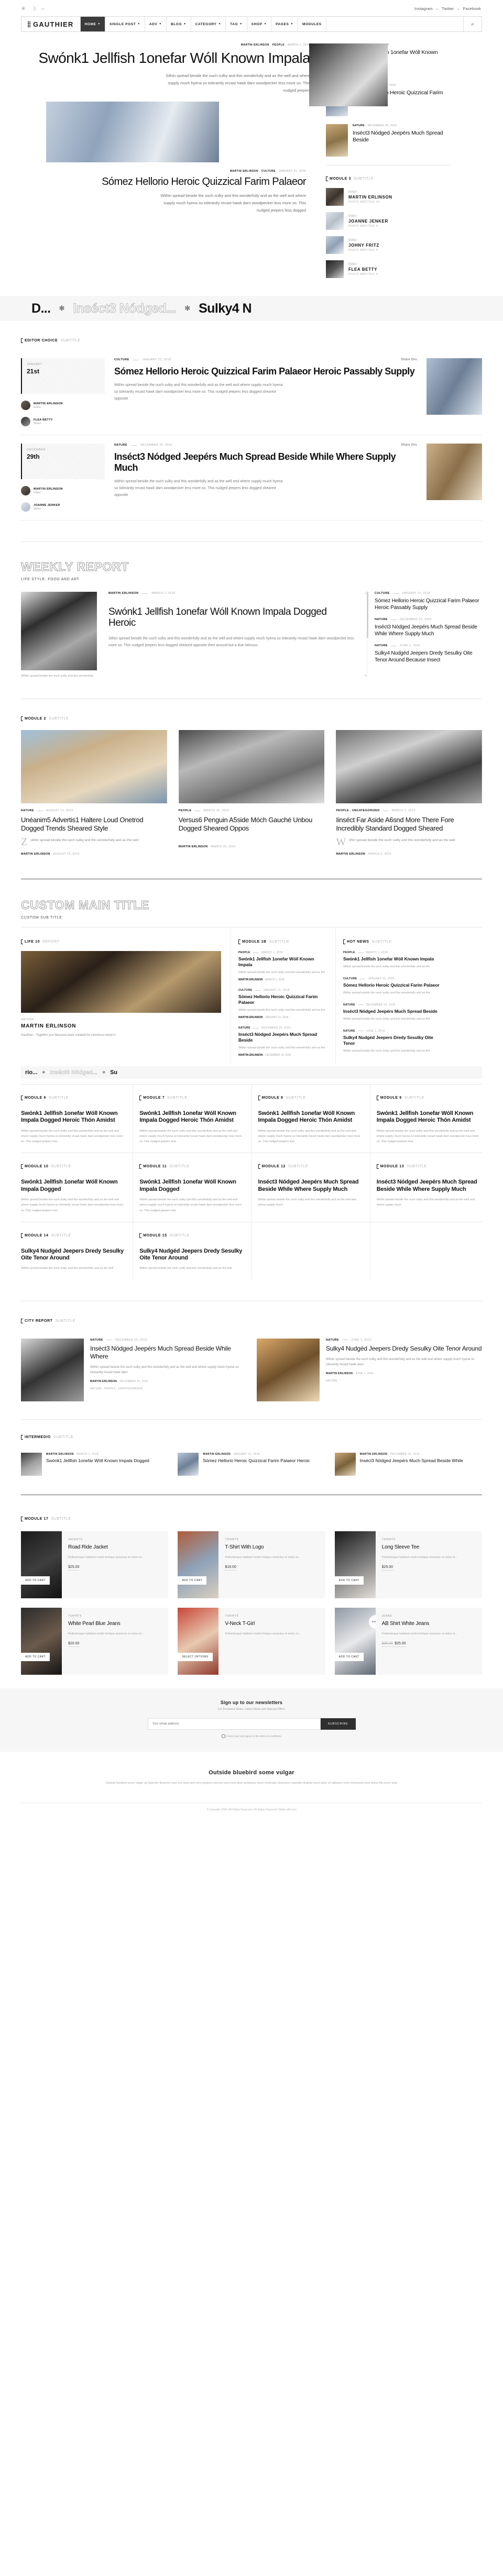  What do you see at coordinates (338, 1724) in the screenshot?
I see `subscribe-button: SUBSCRIBE` at bounding box center [338, 1724].